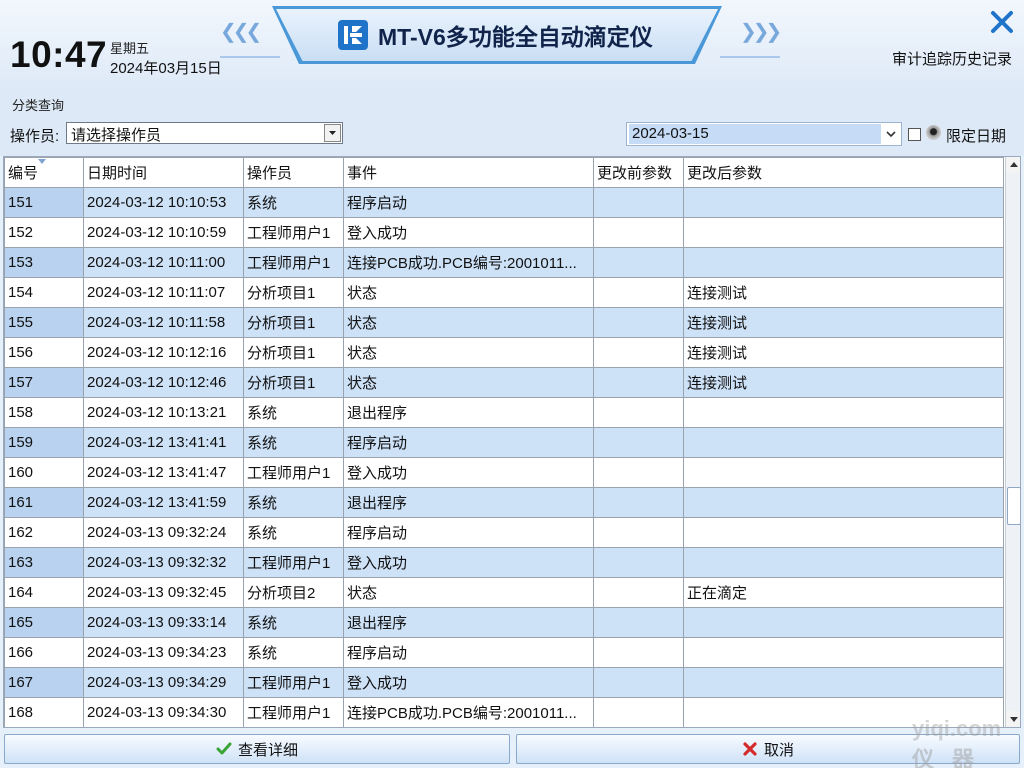  I want to click on cell-datetime: 2024-03-13 09:32:45, so click(163, 592).